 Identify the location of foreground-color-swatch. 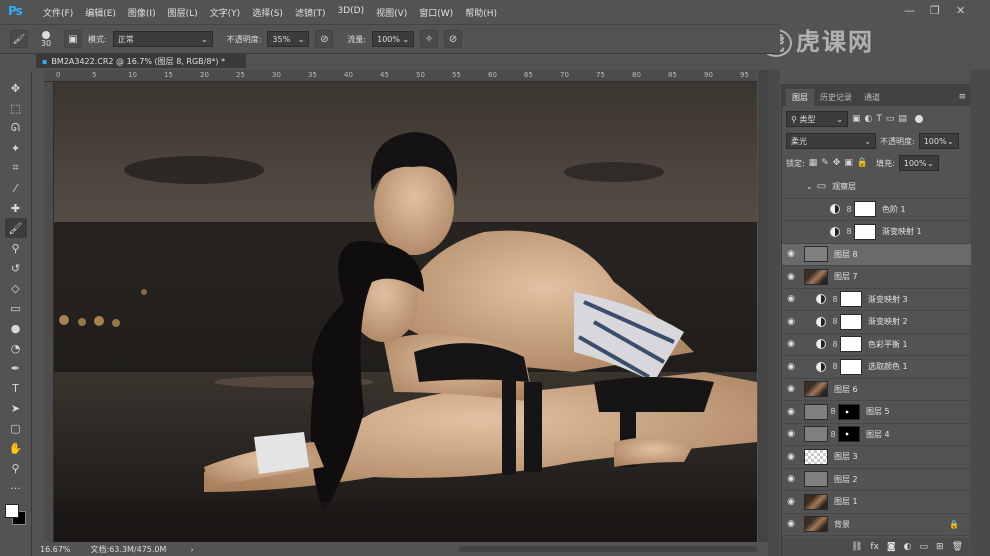
(12, 511).